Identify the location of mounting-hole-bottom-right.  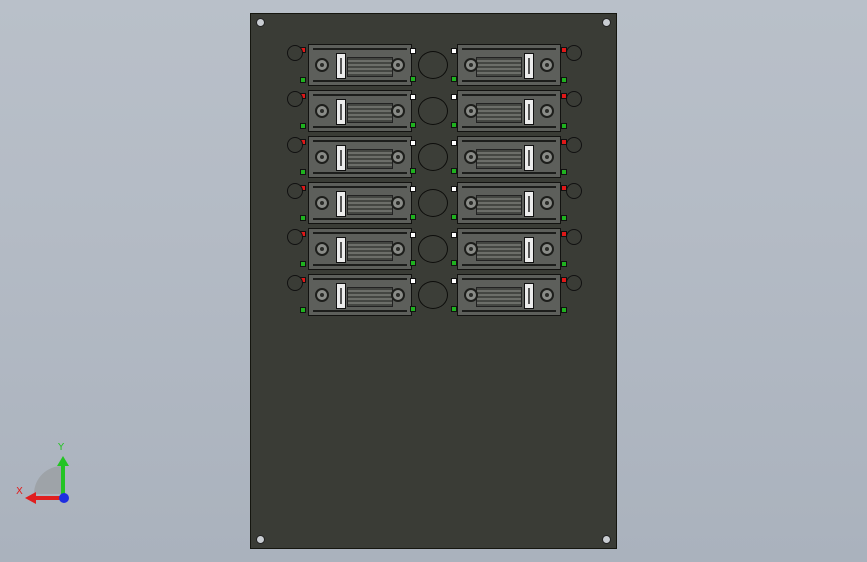
(606, 539).